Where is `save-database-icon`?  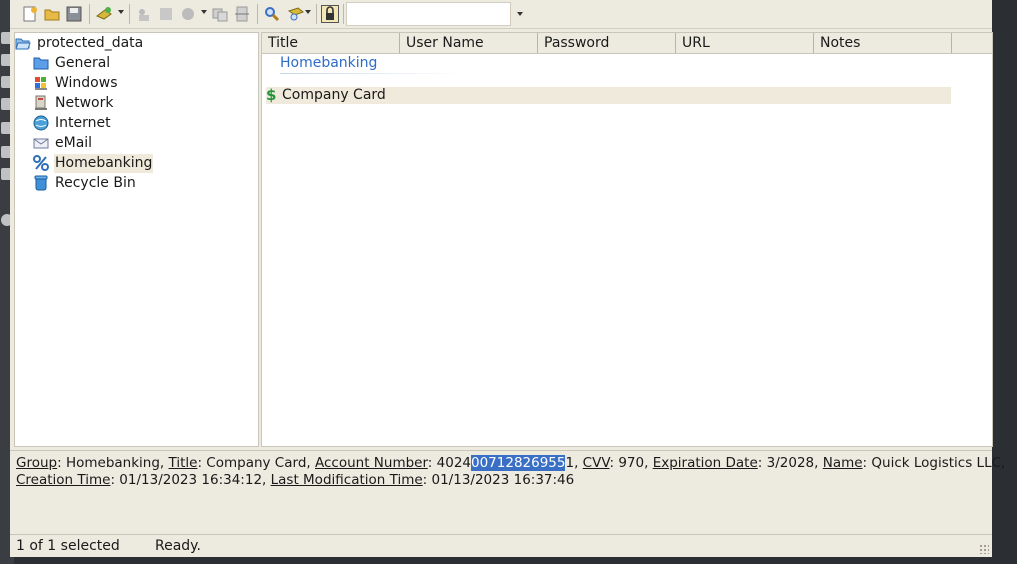 save-database-icon is located at coordinates (74, 14).